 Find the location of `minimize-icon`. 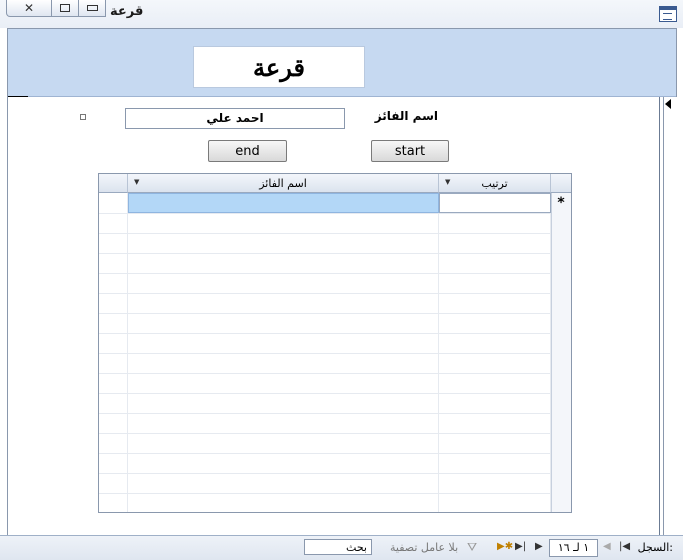

minimize-icon is located at coordinates (92, 8).